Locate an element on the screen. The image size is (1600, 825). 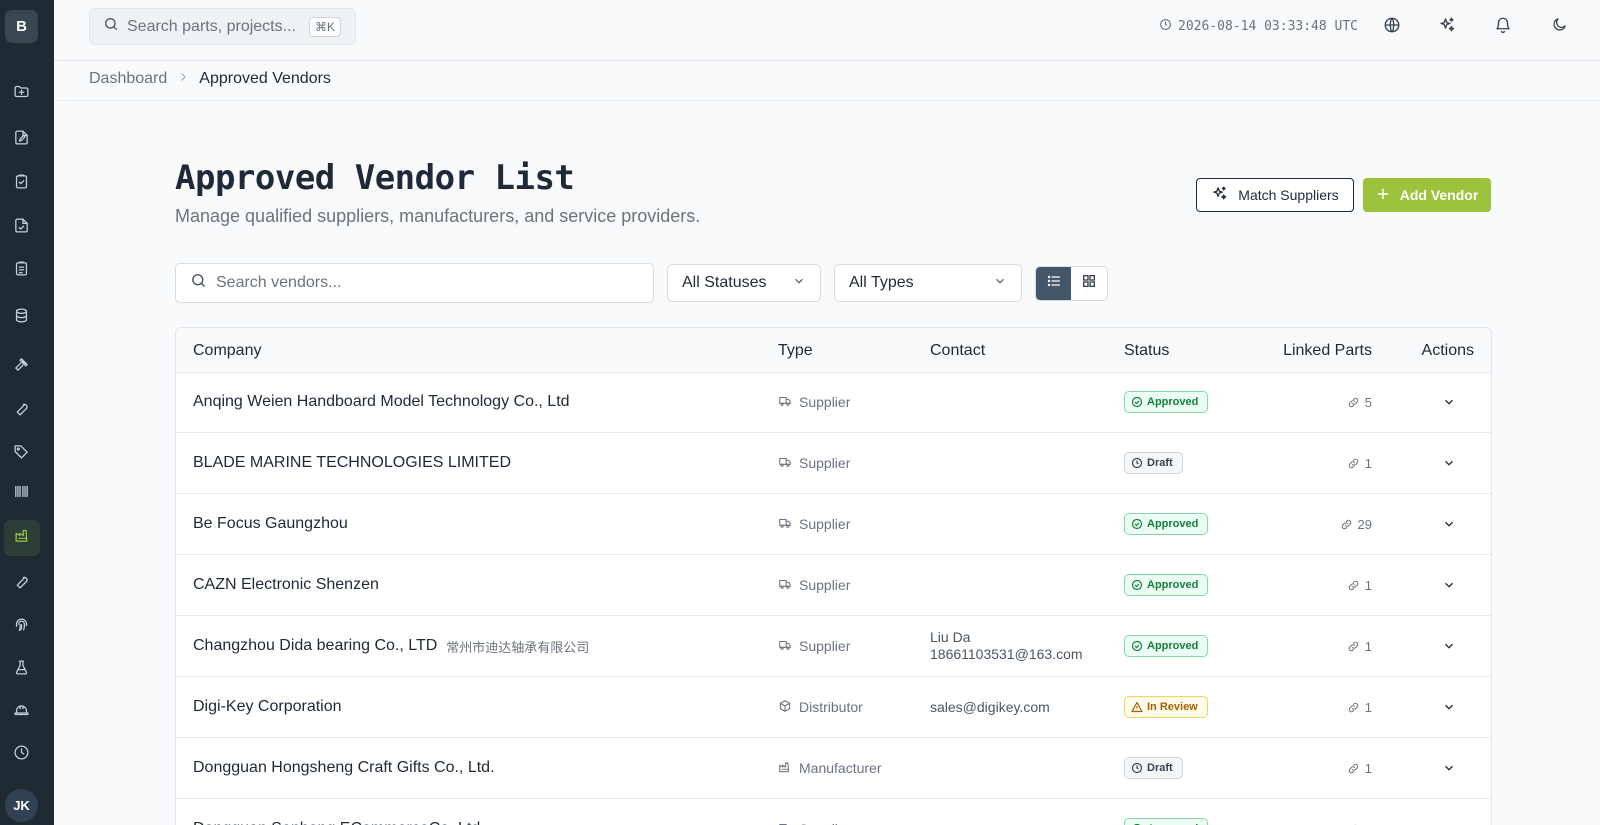
sidebar-item-factory is located at coordinates (22, 538).